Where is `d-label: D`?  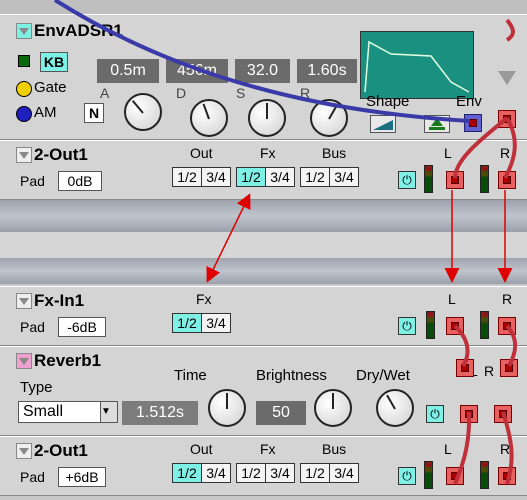 d-label: D is located at coordinates (181, 93).